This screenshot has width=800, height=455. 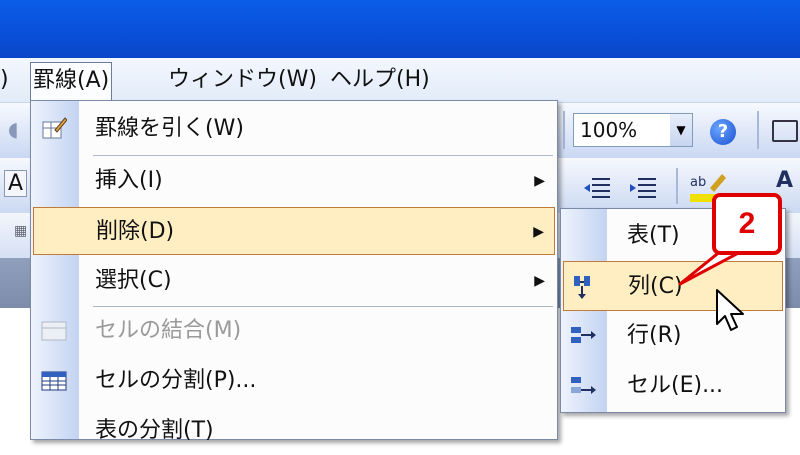 I want to click on menu-item-select: 選択(C) ▶, so click(x=294, y=281).